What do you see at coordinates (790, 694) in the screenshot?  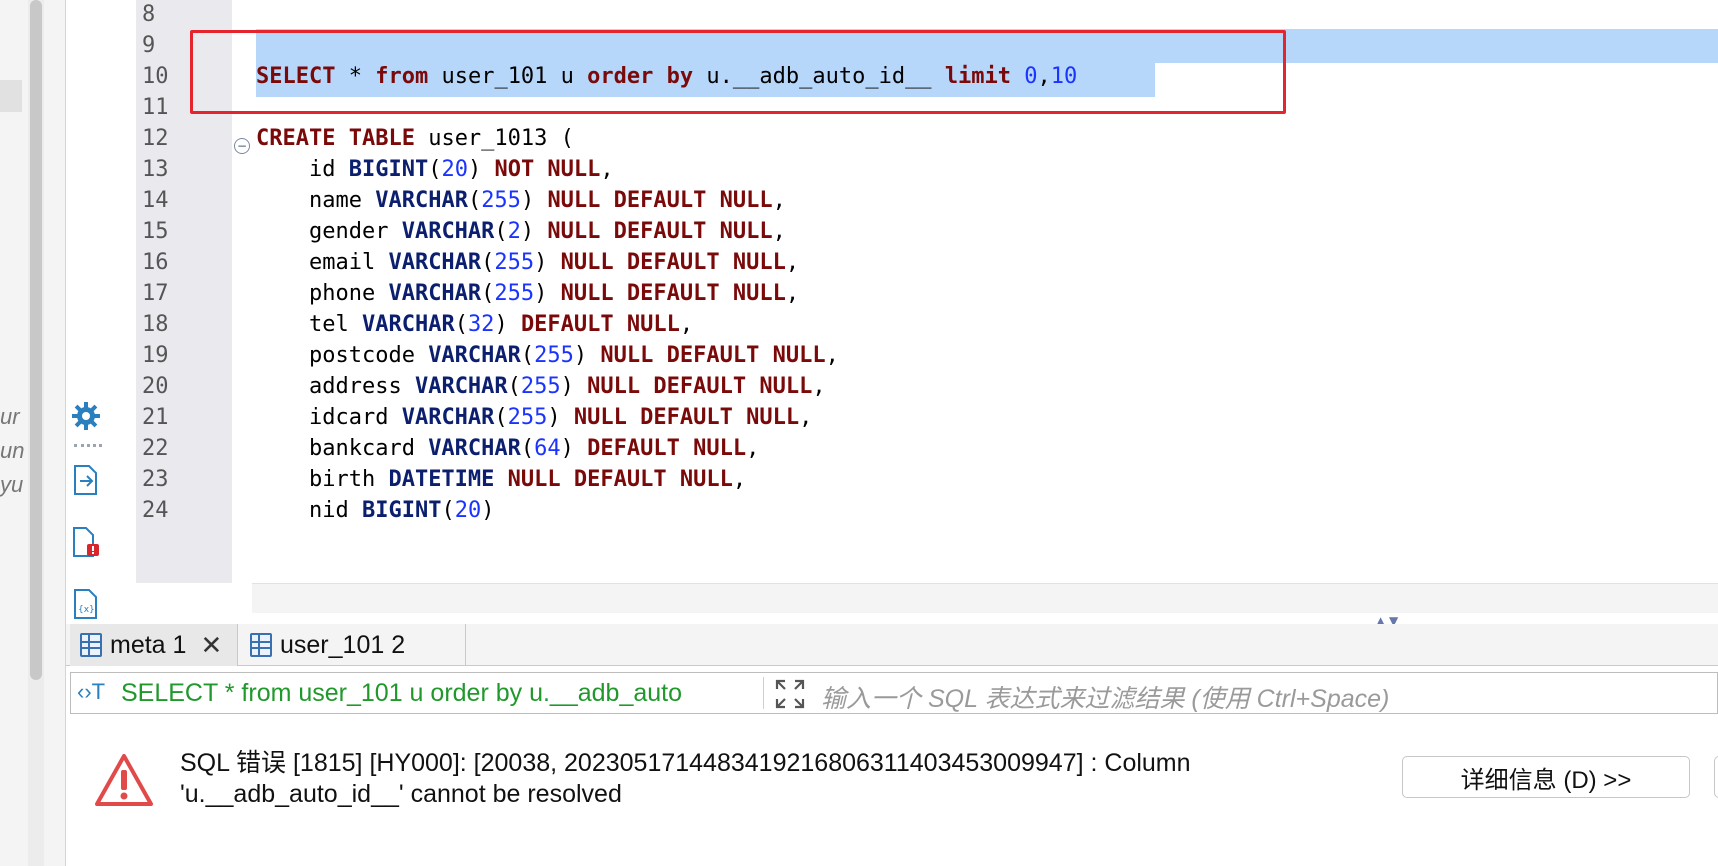 I see `expand-icon` at bounding box center [790, 694].